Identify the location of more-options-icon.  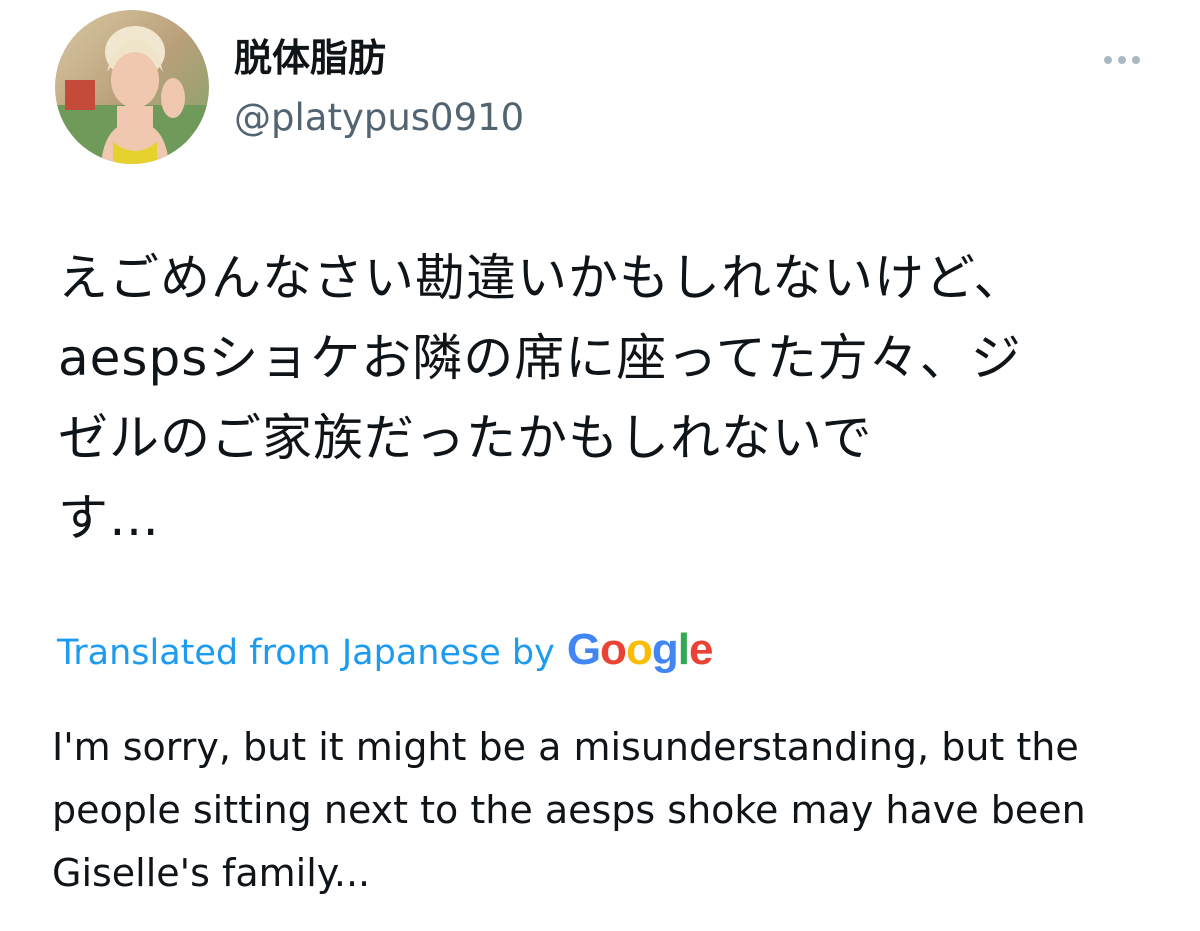
(1122, 60).